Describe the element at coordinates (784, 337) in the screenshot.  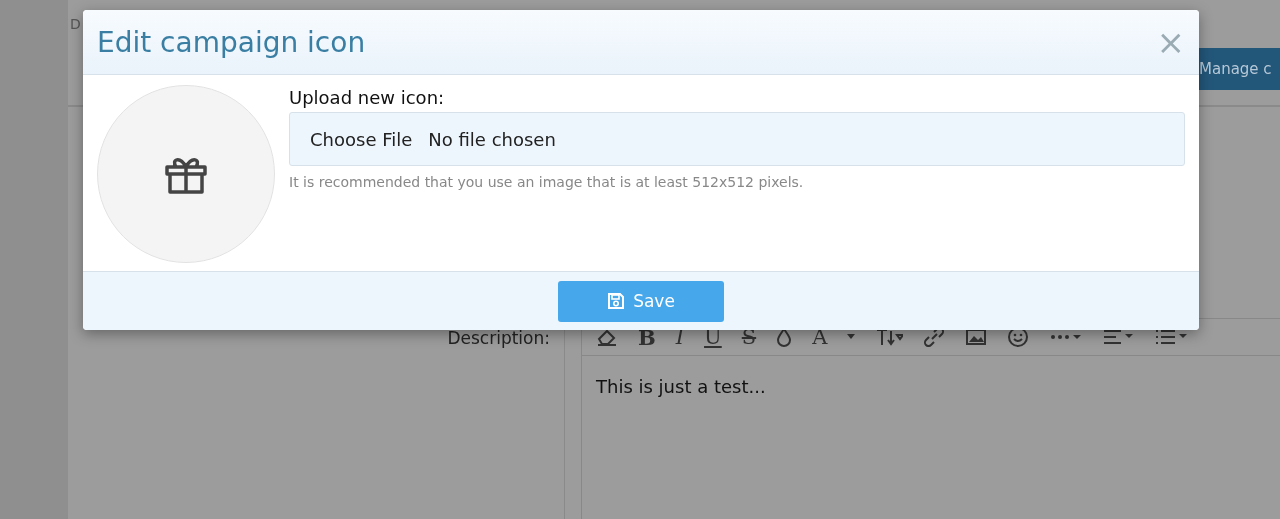
I see `droplet-icon` at that location.